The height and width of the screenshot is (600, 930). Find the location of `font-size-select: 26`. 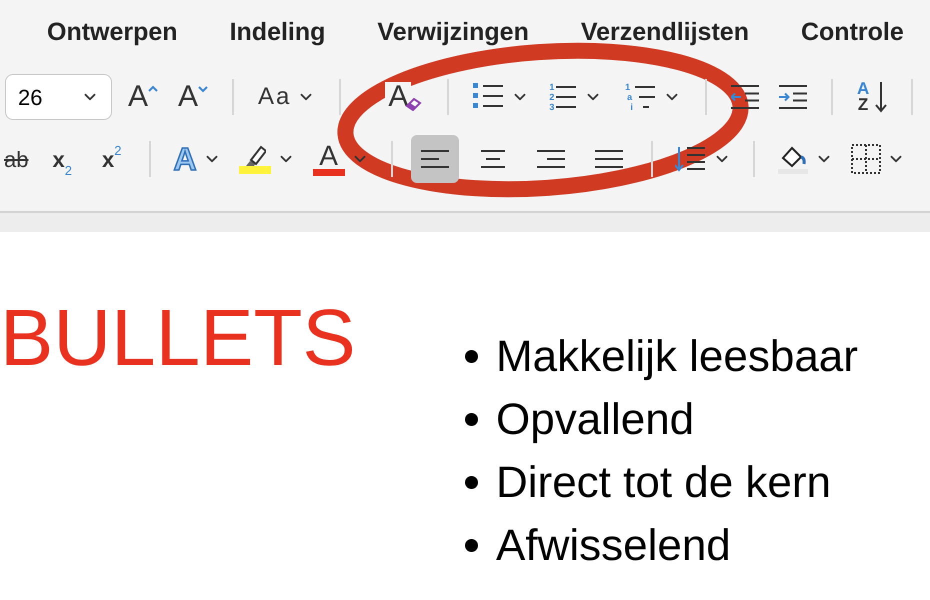

font-size-select: 26 is located at coordinates (58, 97).